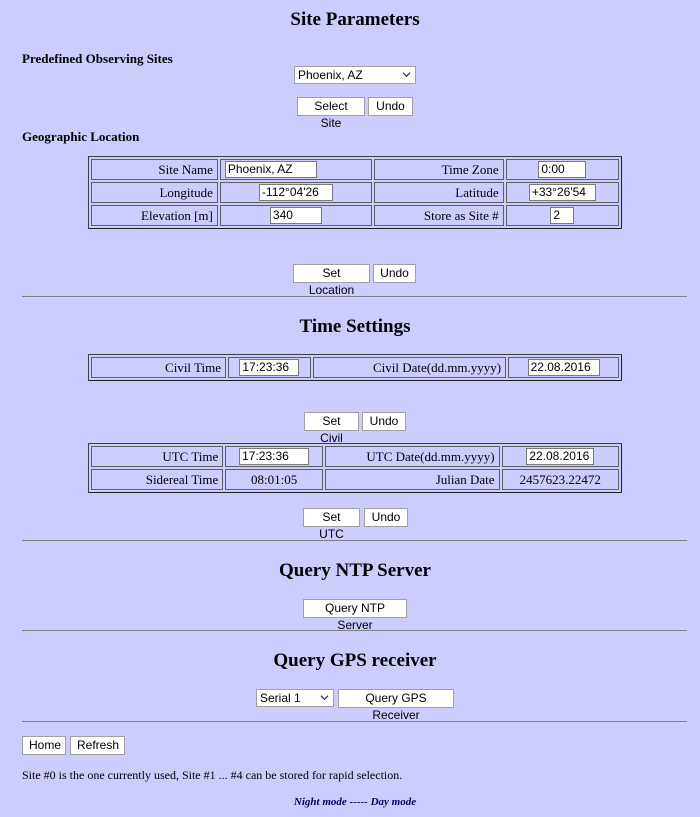 Image resolution: width=700 pixels, height=817 pixels. I want to click on gps-port-select: Serial 1, so click(295, 698).